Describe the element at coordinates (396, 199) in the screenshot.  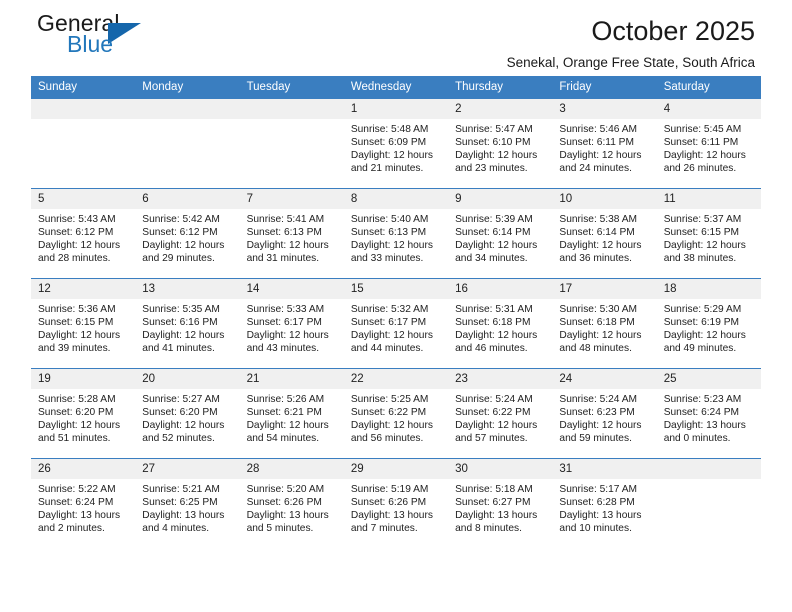
I see `day-number: 8` at that location.